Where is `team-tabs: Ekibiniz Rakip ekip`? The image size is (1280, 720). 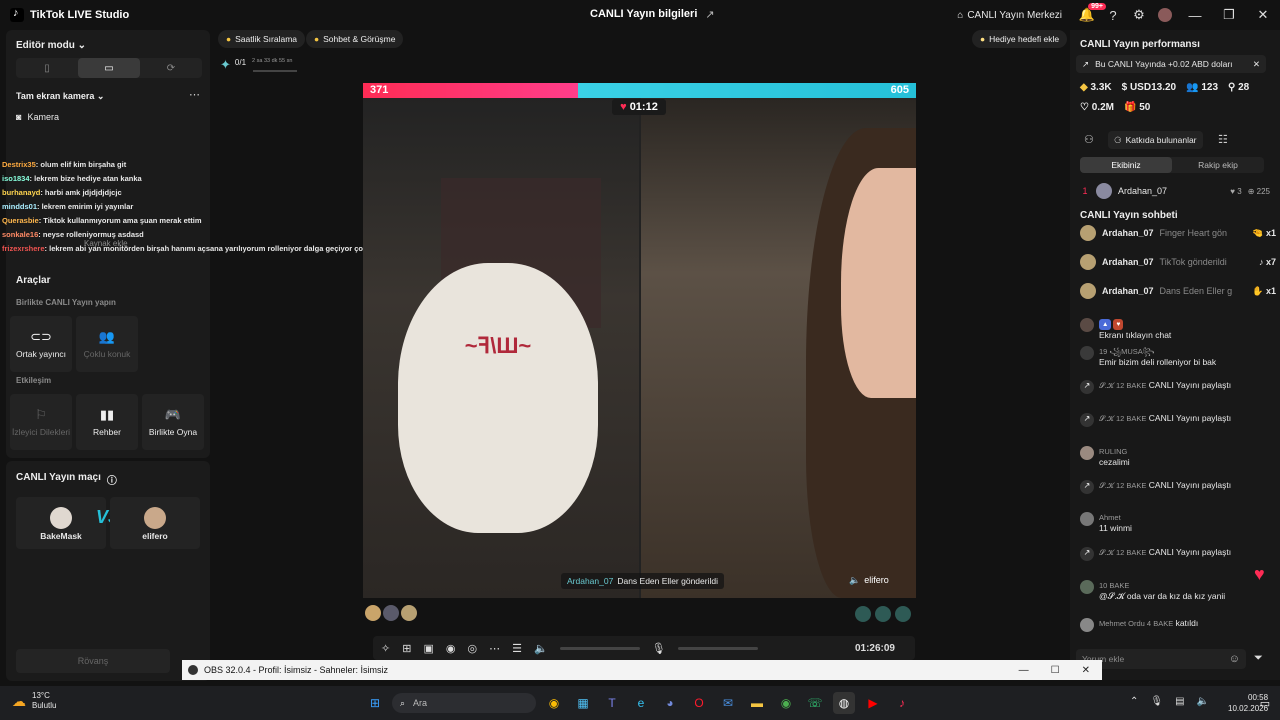
team-tabs: Ekibiniz Rakip ekip is located at coordinates (1172, 165).